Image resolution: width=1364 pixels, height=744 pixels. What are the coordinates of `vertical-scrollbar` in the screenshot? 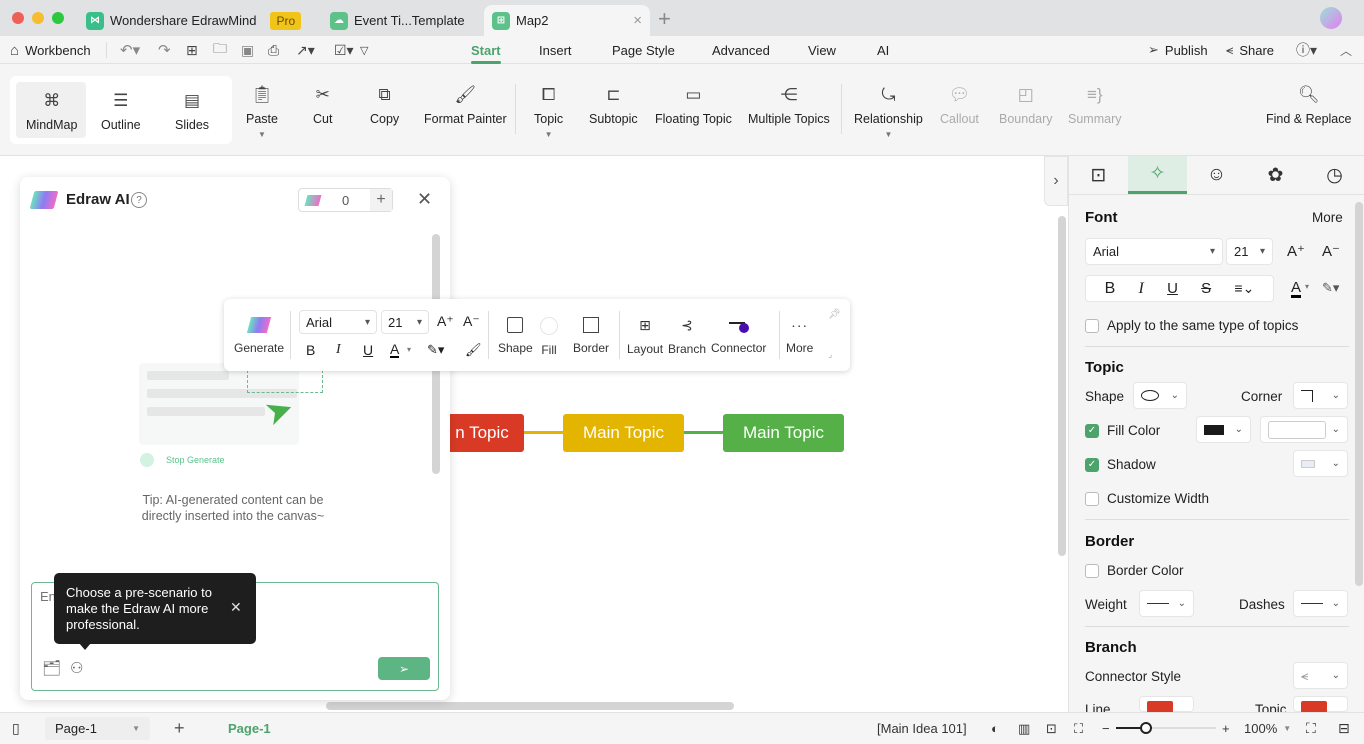 It's located at (1062, 386).